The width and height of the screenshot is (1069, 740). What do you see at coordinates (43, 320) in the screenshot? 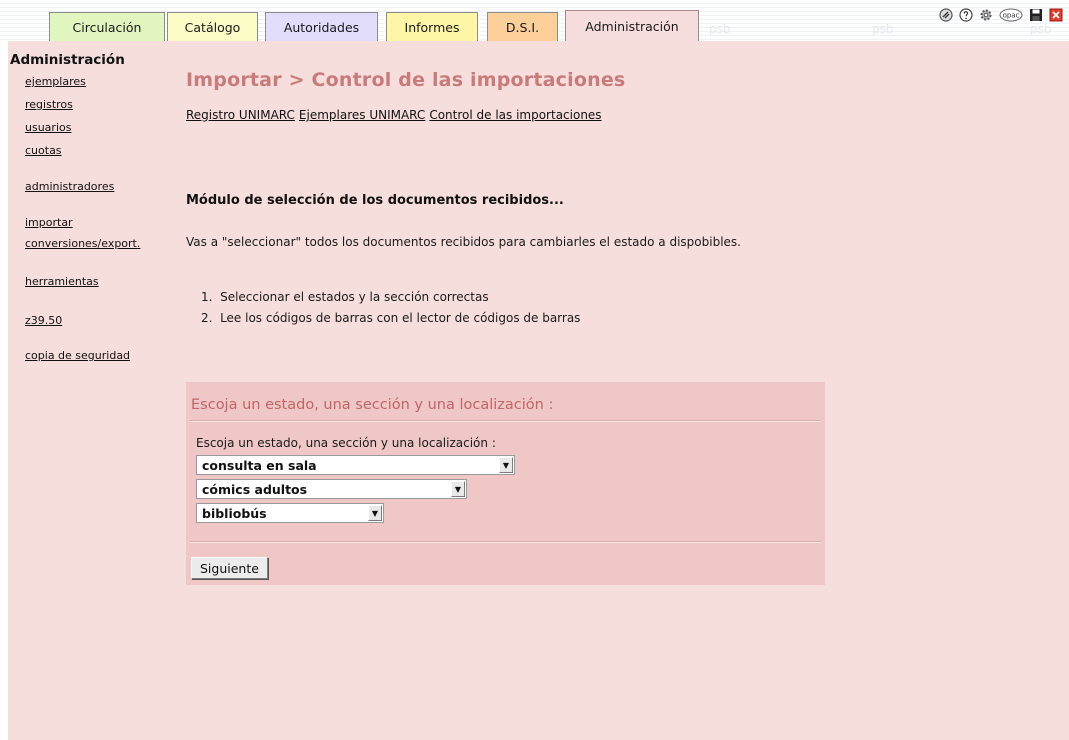
I see `menu-item-z3950: z39.50` at bounding box center [43, 320].